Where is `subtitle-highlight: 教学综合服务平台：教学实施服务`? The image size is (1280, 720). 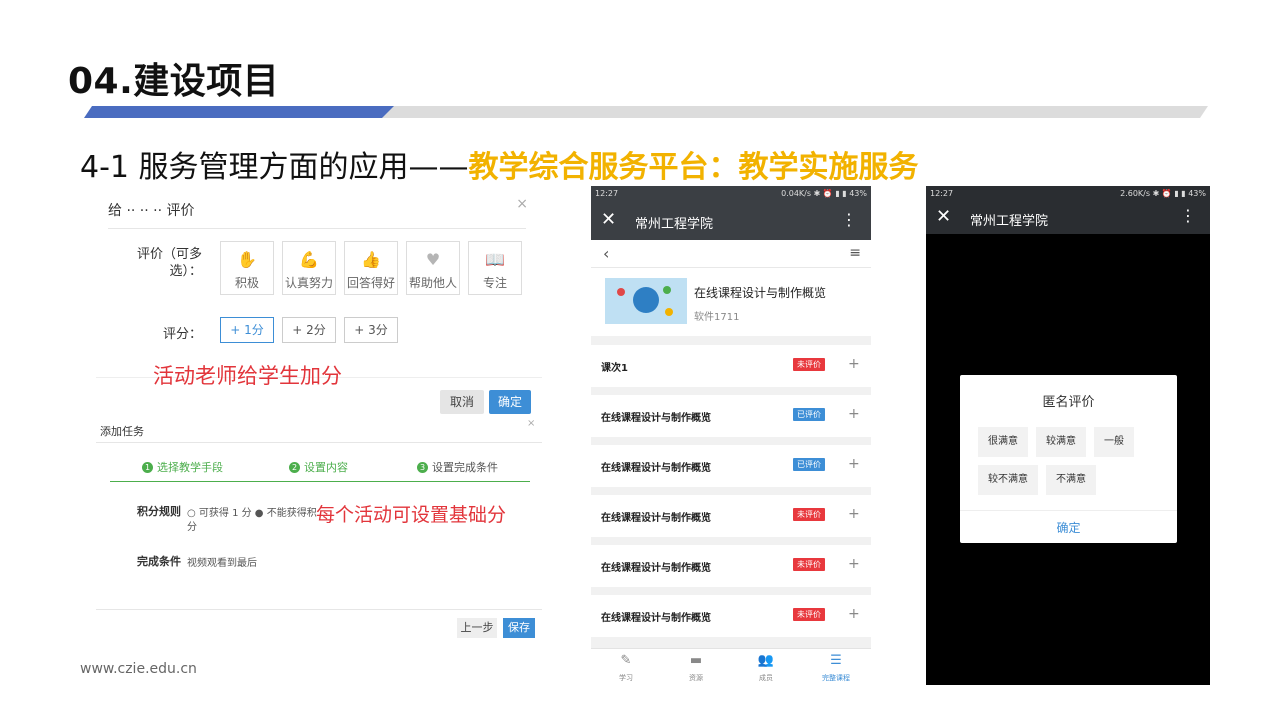
subtitle-highlight: 教学综合服务平台：教学实施服务 is located at coordinates (693, 167).